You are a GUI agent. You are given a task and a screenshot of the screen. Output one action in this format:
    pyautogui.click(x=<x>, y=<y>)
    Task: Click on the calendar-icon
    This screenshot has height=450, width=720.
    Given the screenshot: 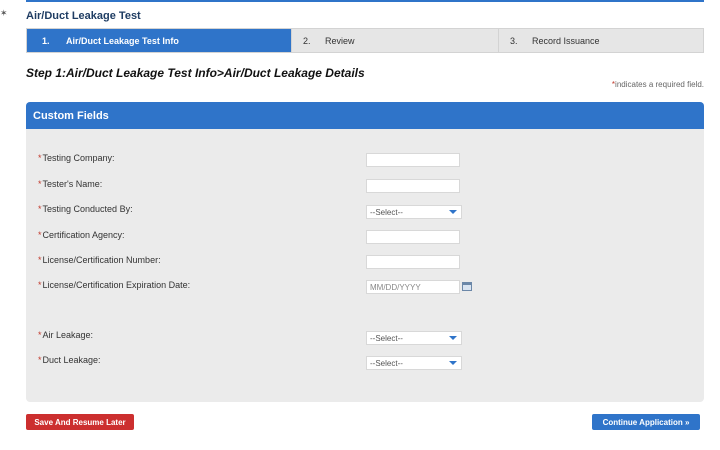 What is the action you would take?
    pyautogui.click(x=467, y=286)
    